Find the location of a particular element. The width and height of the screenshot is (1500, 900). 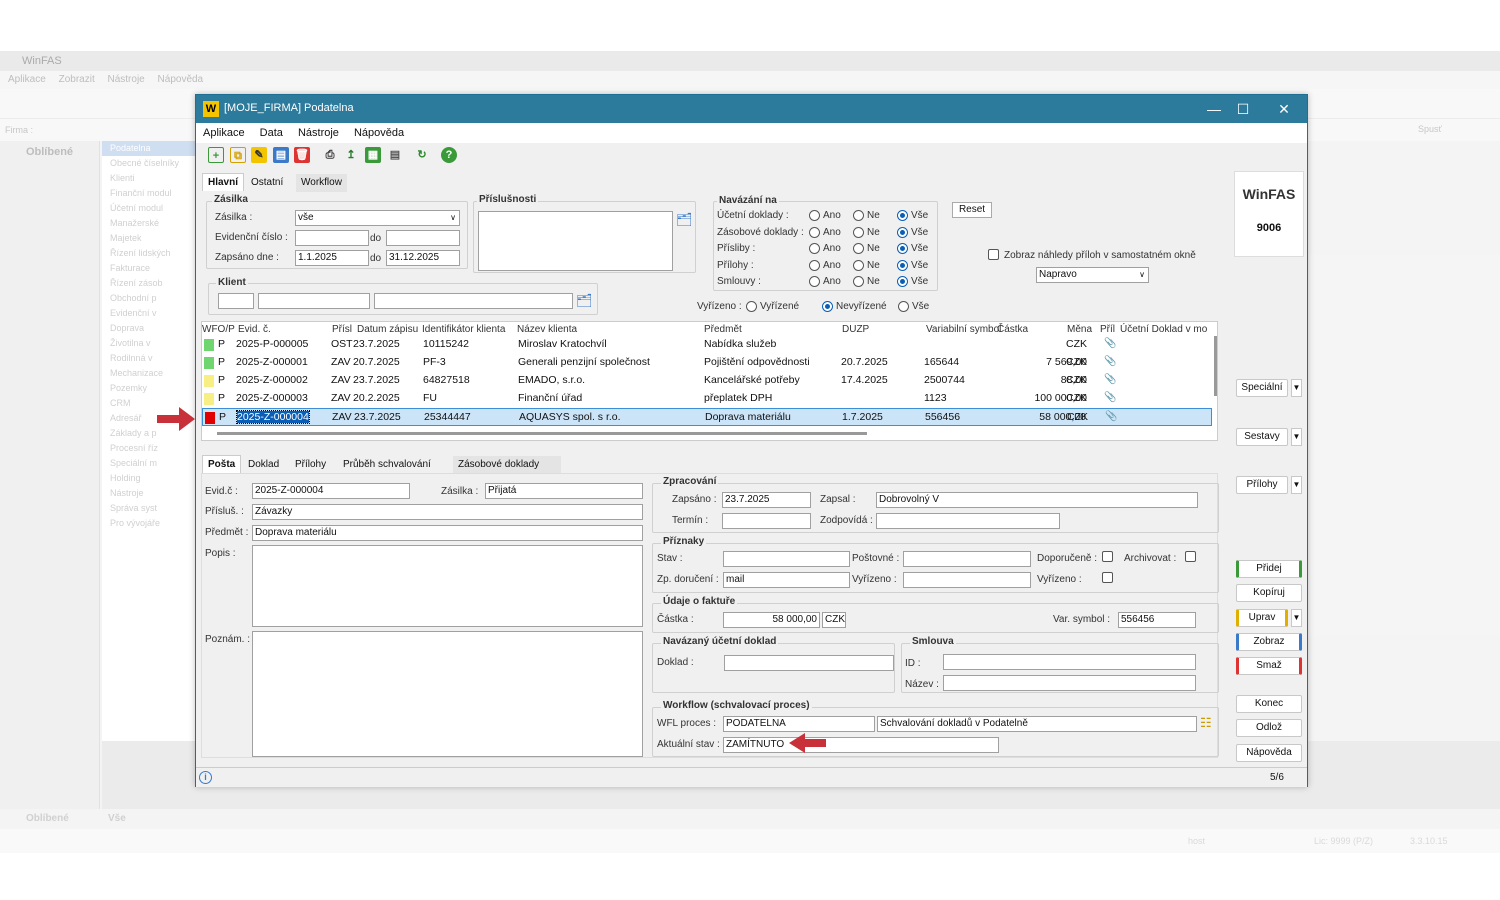

export-icon: ↥ is located at coordinates (351, 155).